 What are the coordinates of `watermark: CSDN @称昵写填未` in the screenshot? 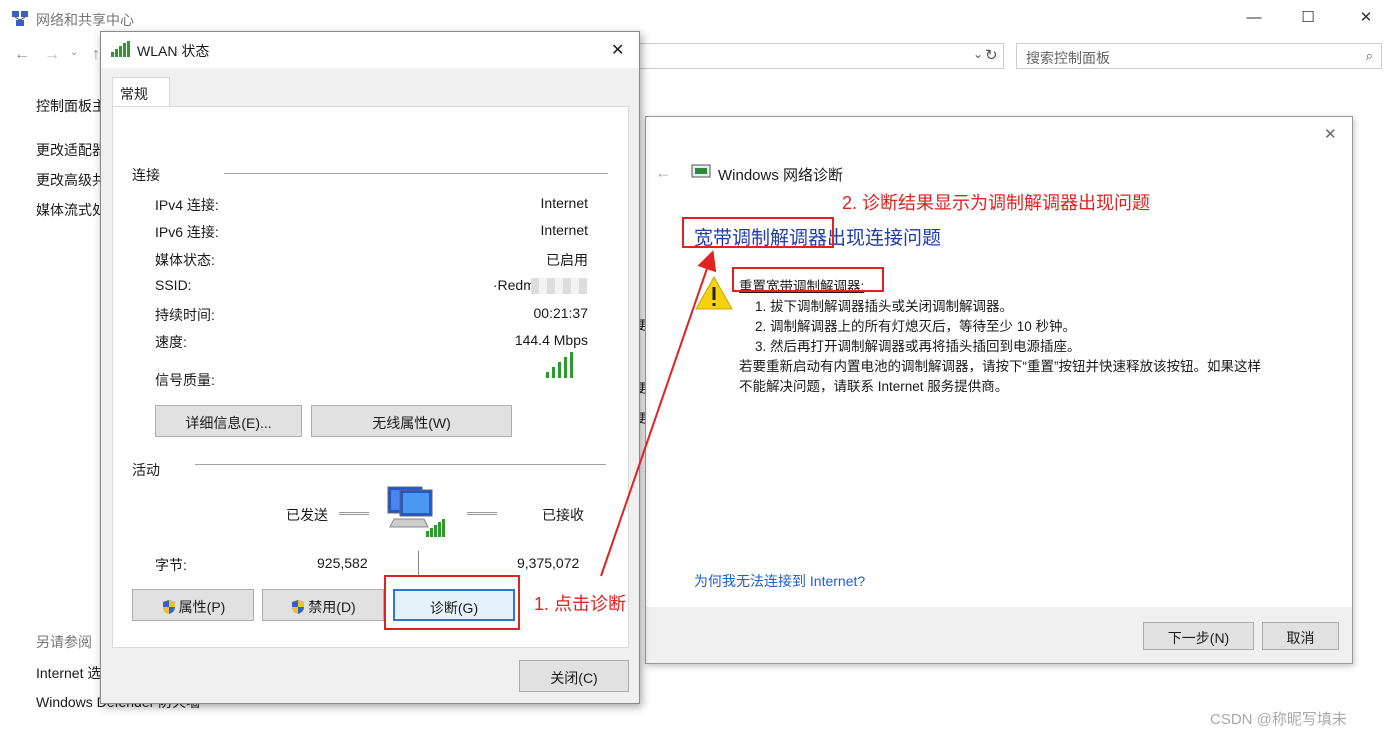 It's located at (1278, 719).